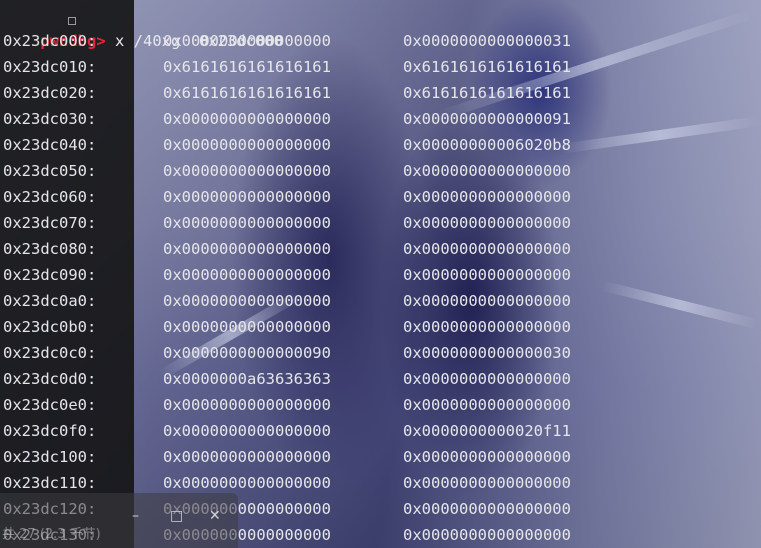 The width and height of the screenshot is (761, 548). Describe the element at coordinates (50, 457) in the screenshot. I see `memory-address: 0x23dc100:` at that location.